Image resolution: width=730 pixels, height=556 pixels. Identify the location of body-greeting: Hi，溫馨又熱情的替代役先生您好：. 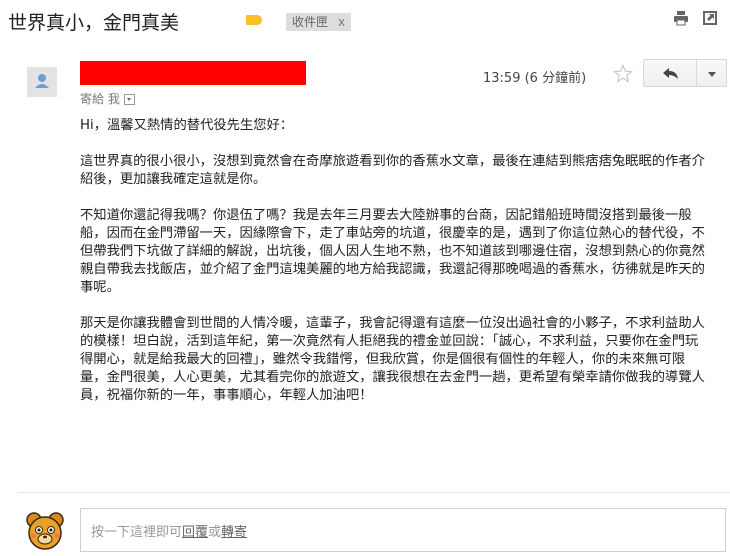
(187, 125).